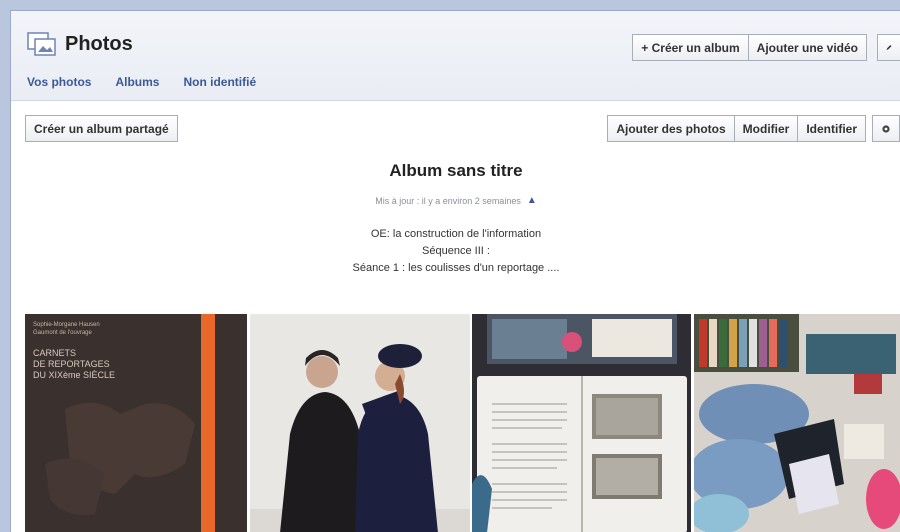 Image resolution: width=900 pixels, height=532 pixels. Describe the element at coordinates (581, 423) in the screenshot. I see `photo-open-notebook` at that location.